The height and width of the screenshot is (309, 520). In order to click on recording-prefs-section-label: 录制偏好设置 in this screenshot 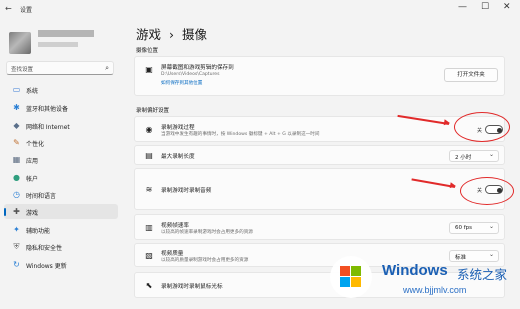, I will do `click(153, 111)`.